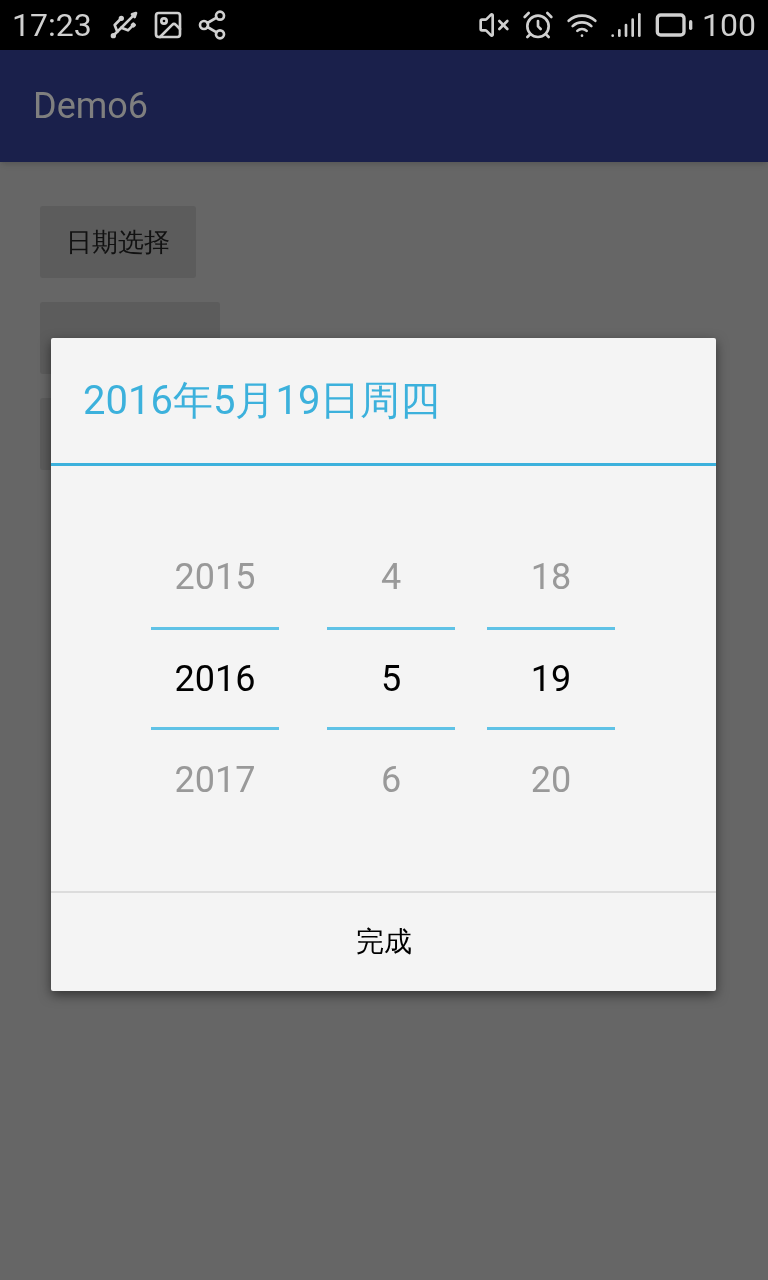 This screenshot has width=768, height=1280. What do you see at coordinates (551, 577) in the screenshot?
I see `picker-item: 18` at bounding box center [551, 577].